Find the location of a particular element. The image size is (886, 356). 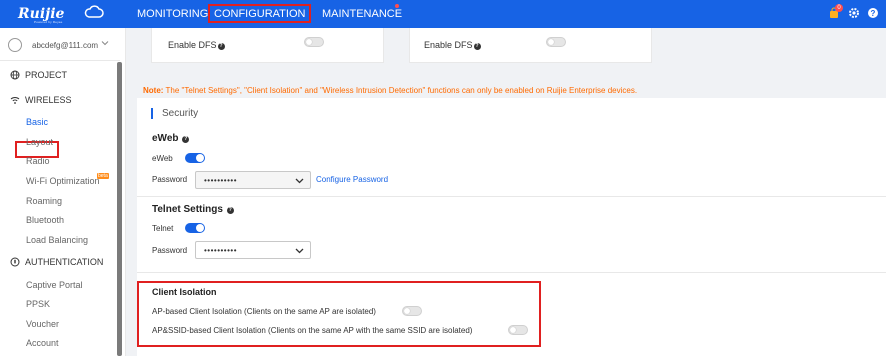

sidebar-section-project: PROJECT is located at coordinates (46, 75).